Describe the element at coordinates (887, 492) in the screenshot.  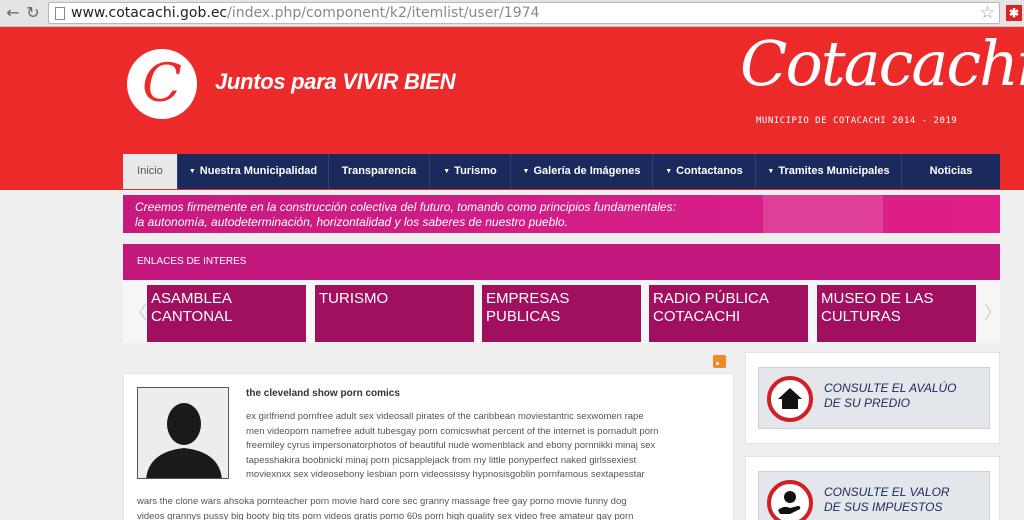
I see `impuestos-line: CONSULTE EL VALOR` at that location.